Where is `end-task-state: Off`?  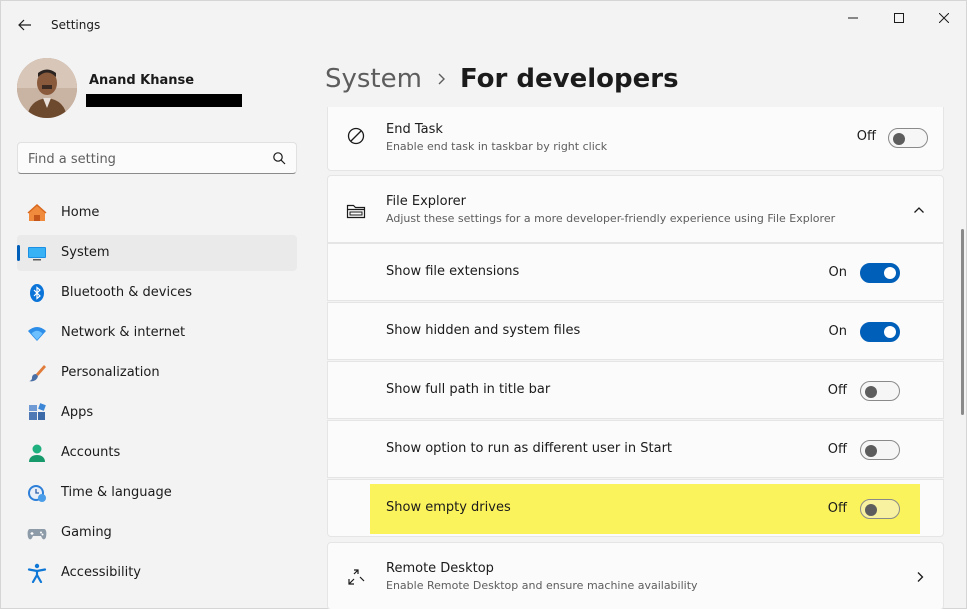
end-task-state: Off is located at coordinates (866, 136).